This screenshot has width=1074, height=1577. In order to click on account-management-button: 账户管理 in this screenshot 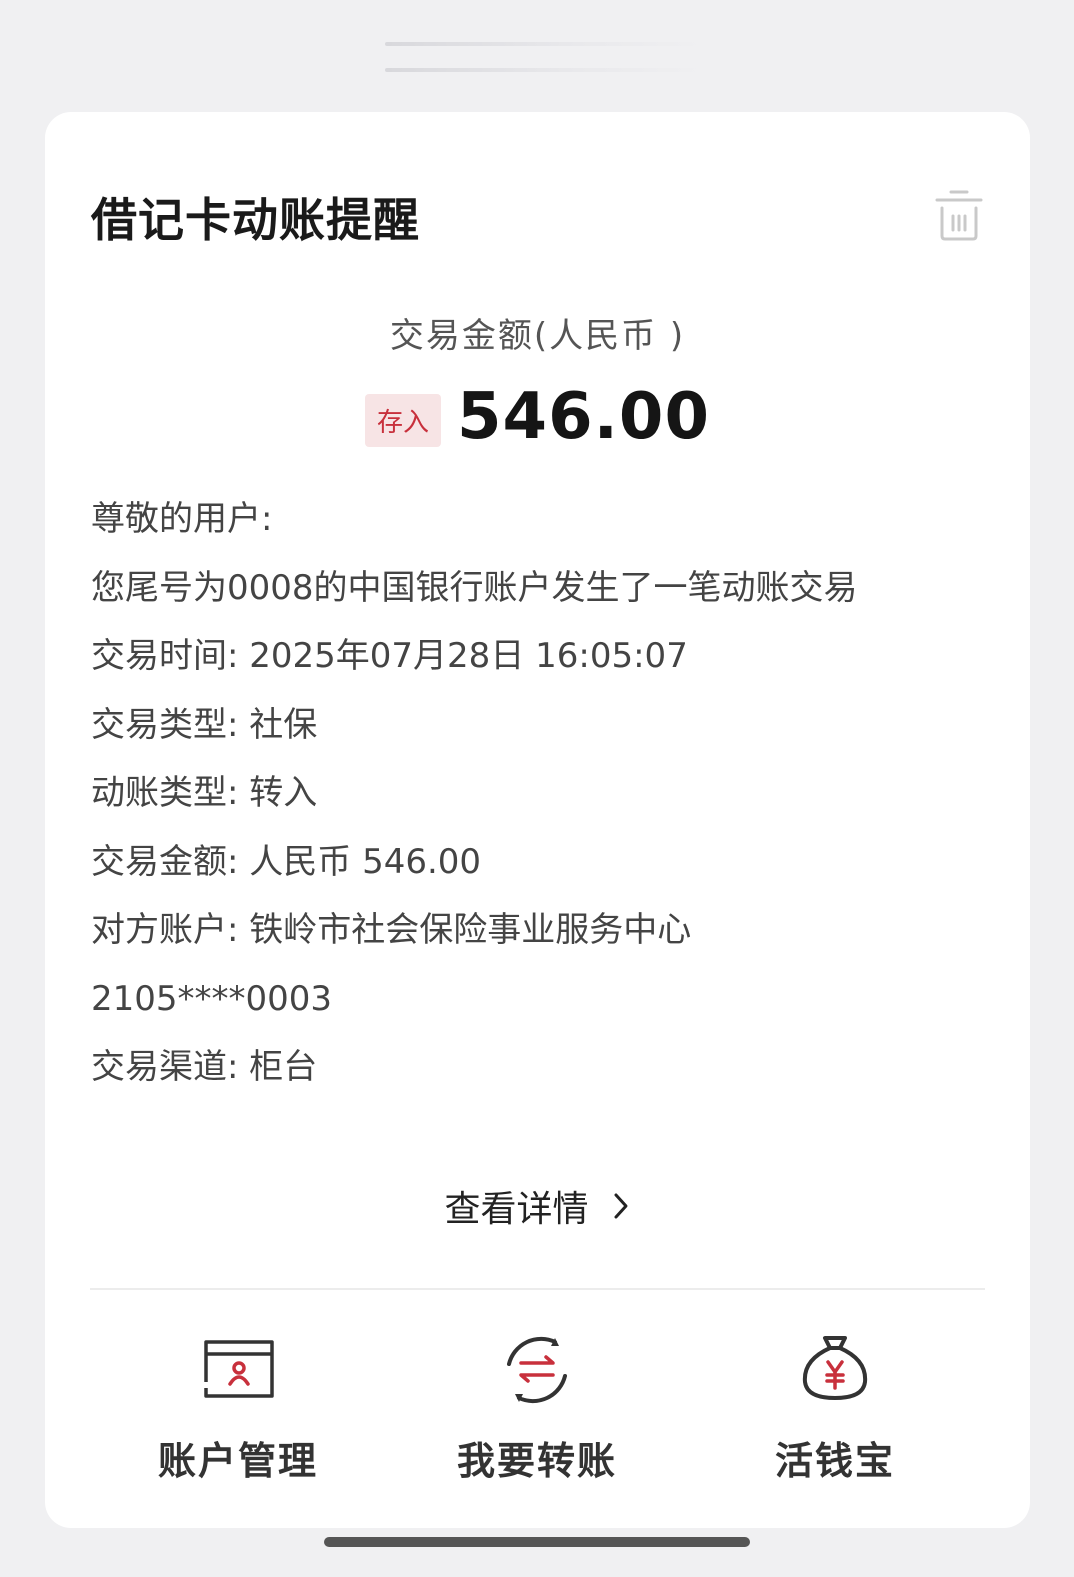, I will do `click(238, 1407)`.